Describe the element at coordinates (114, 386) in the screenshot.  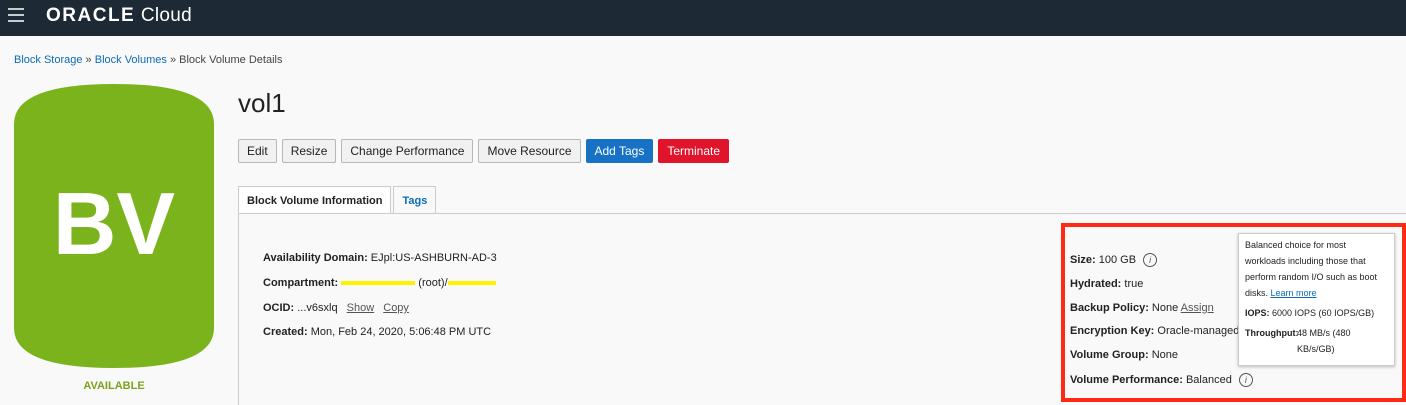
I see `status-badge: AVAILABLE` at that location.